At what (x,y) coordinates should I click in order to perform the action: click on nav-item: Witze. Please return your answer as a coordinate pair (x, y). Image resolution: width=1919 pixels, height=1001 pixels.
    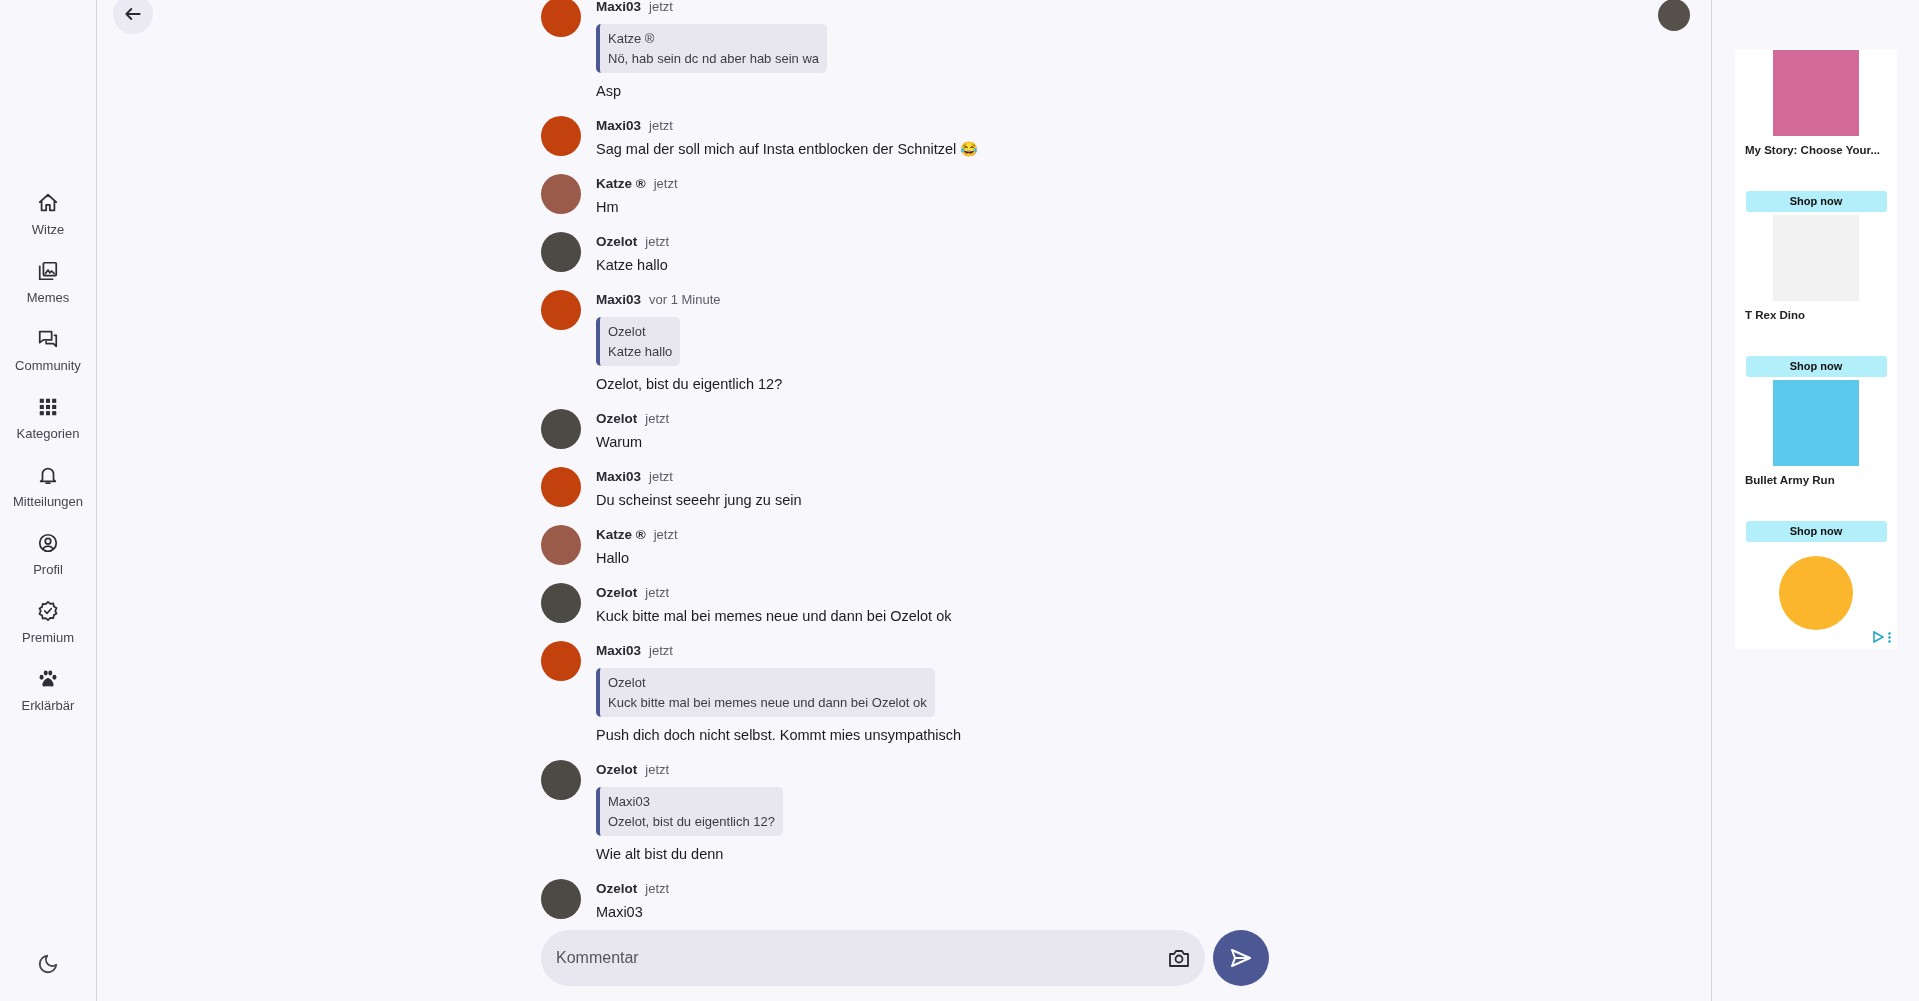
    Looking at the image, I should click on (48, 218).